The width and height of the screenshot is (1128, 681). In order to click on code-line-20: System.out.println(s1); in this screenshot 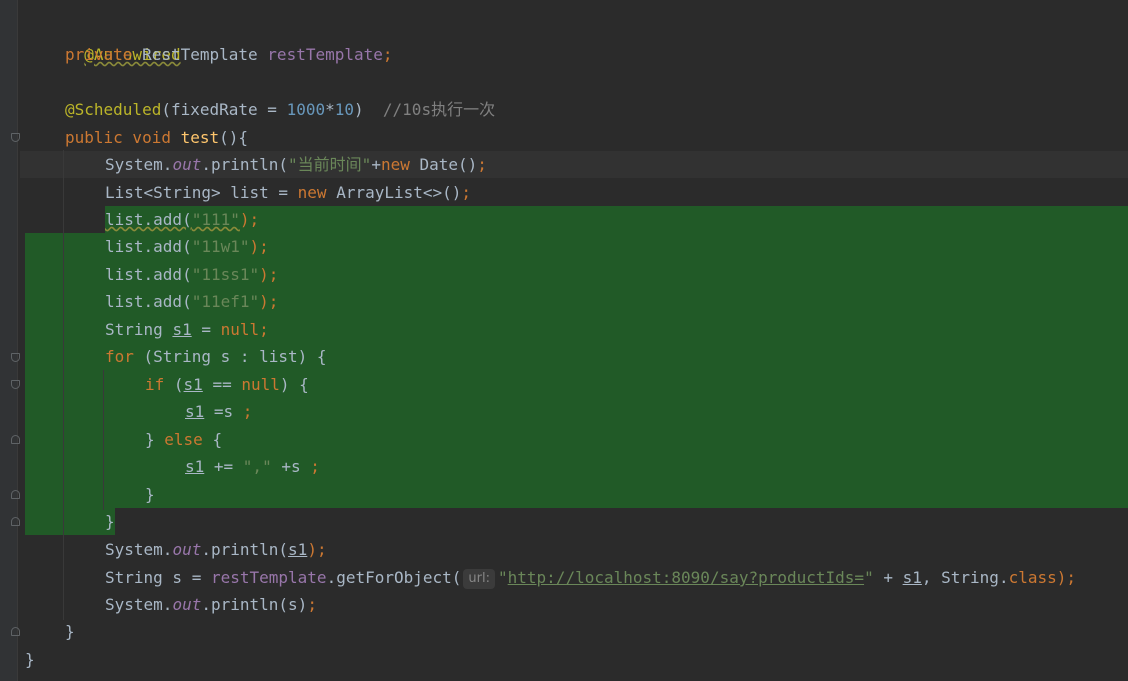, I will do `click(216, 549)`.